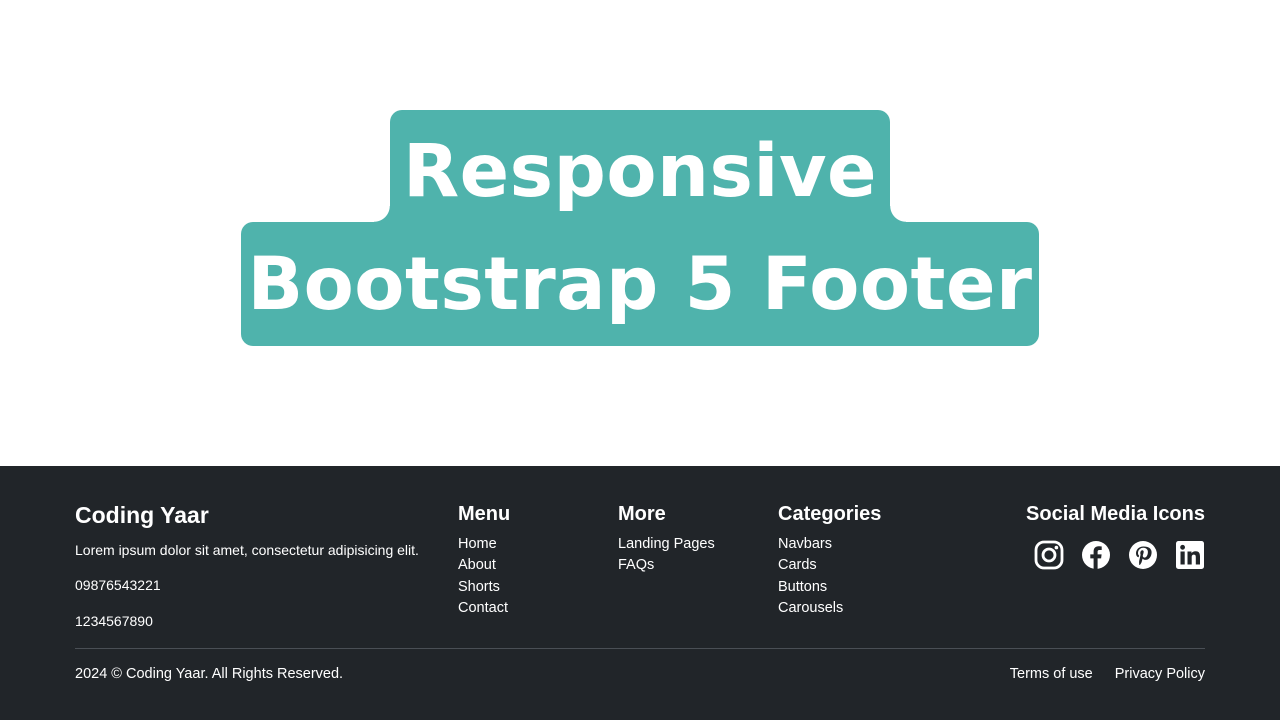 This screenshot has width=1280, height=720. Describe the element at coordinates (1160, 674) in the screenshot. I see `privacy-policy-link: Privacy Policy` at that location.